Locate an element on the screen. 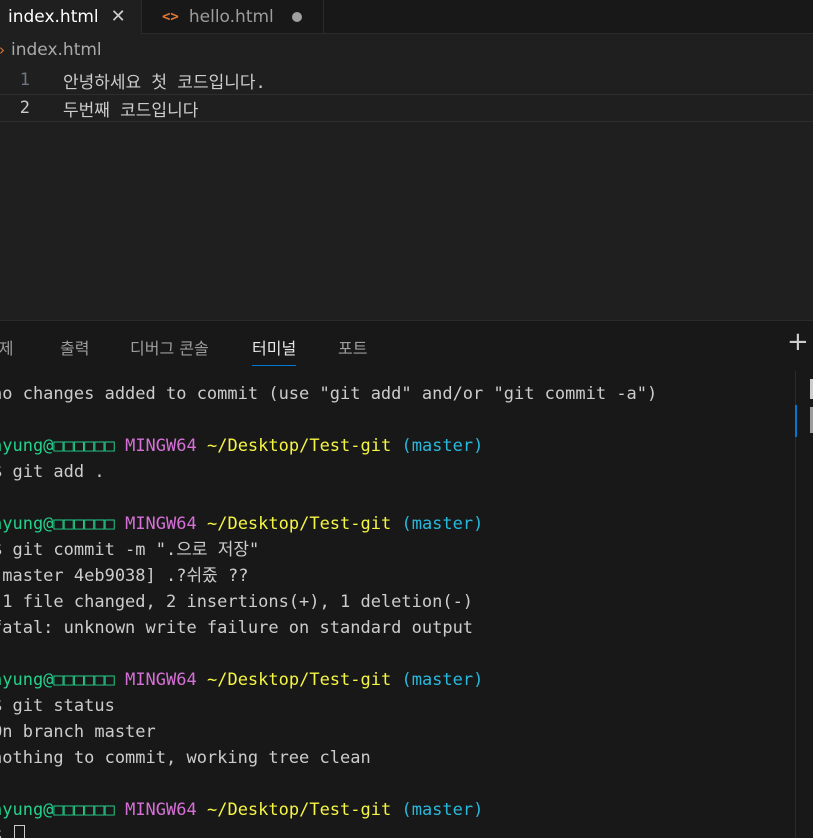 The image size is (813, 838). chevron-right-icon: › is located at coordinates (2, 50).